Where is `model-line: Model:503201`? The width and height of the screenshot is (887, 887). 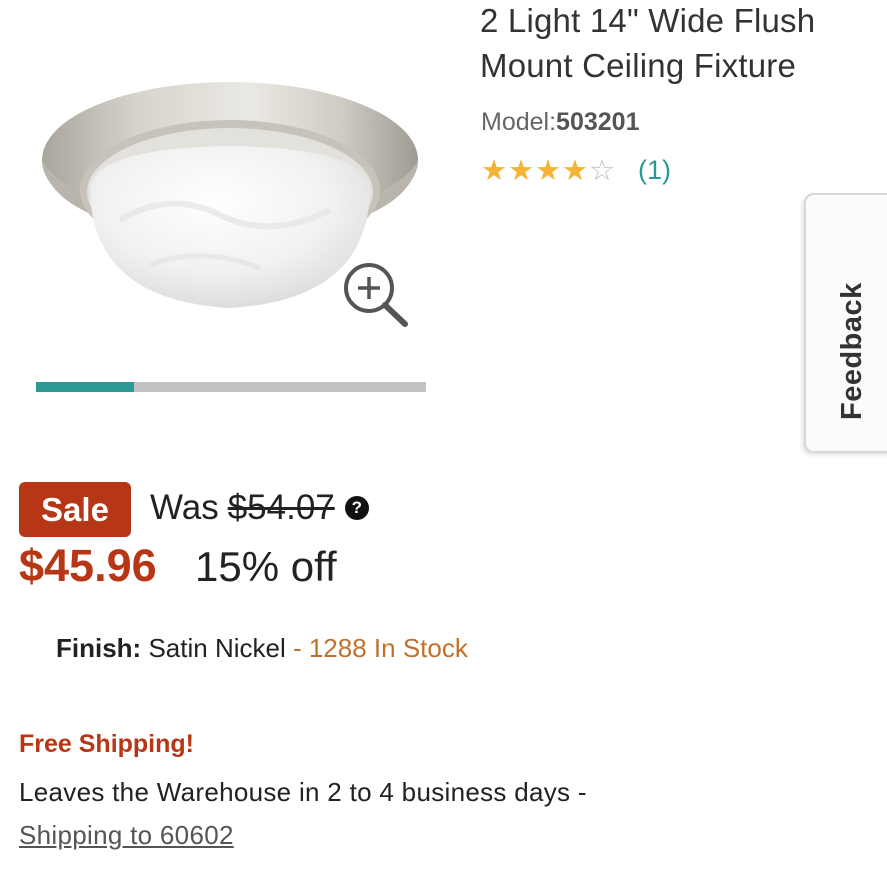 model-line: Model:503201 is located at coordinates (560, 122).